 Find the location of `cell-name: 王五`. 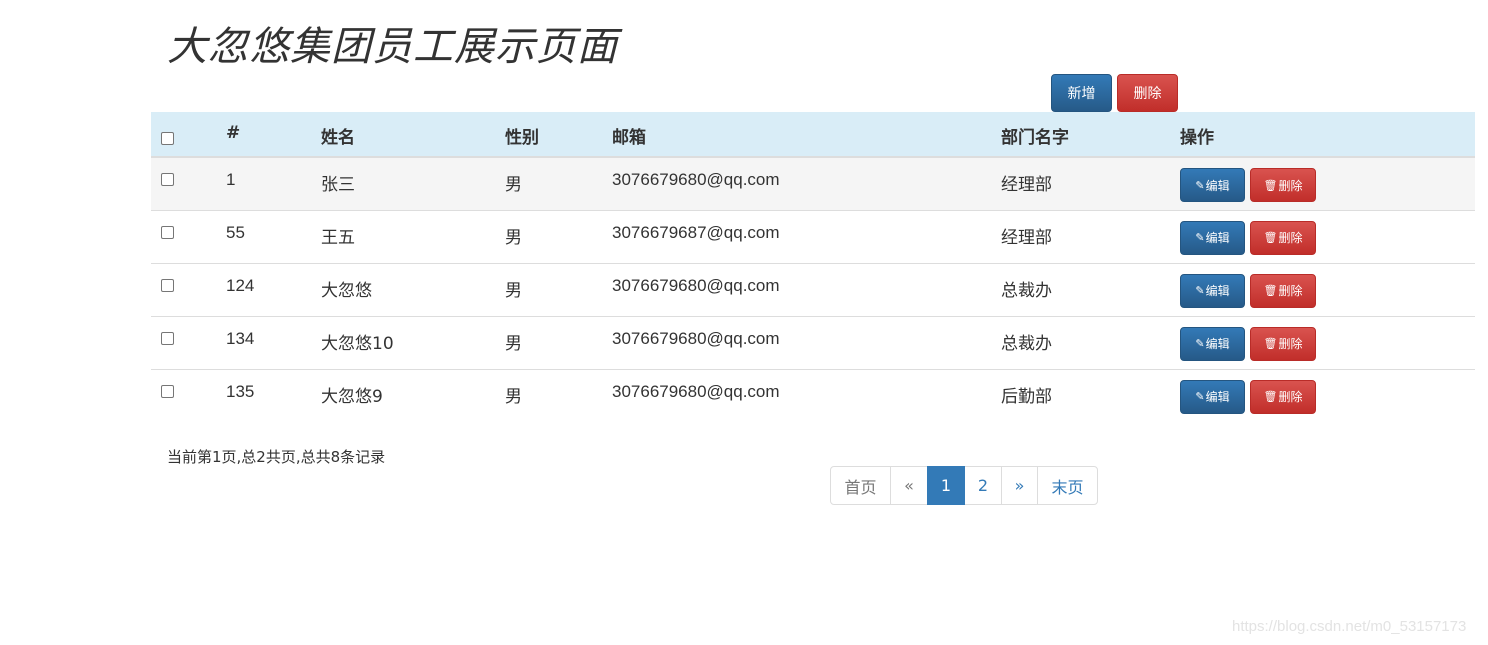

cell-name: 王五 is located at coordinates (338, 237).